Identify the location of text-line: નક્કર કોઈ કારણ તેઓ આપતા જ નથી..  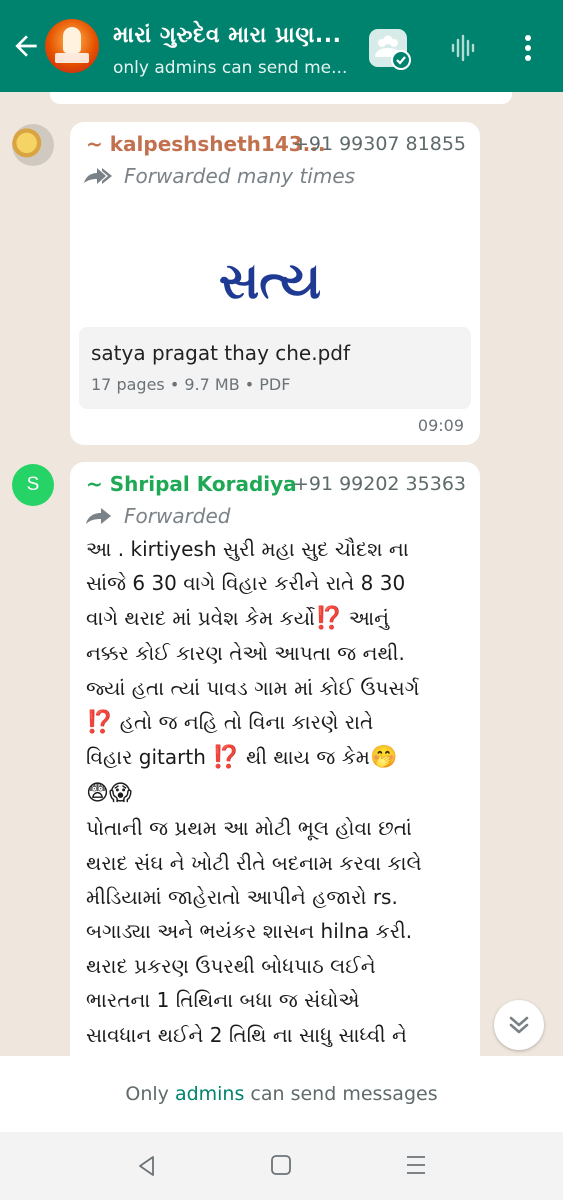
(245, 653).